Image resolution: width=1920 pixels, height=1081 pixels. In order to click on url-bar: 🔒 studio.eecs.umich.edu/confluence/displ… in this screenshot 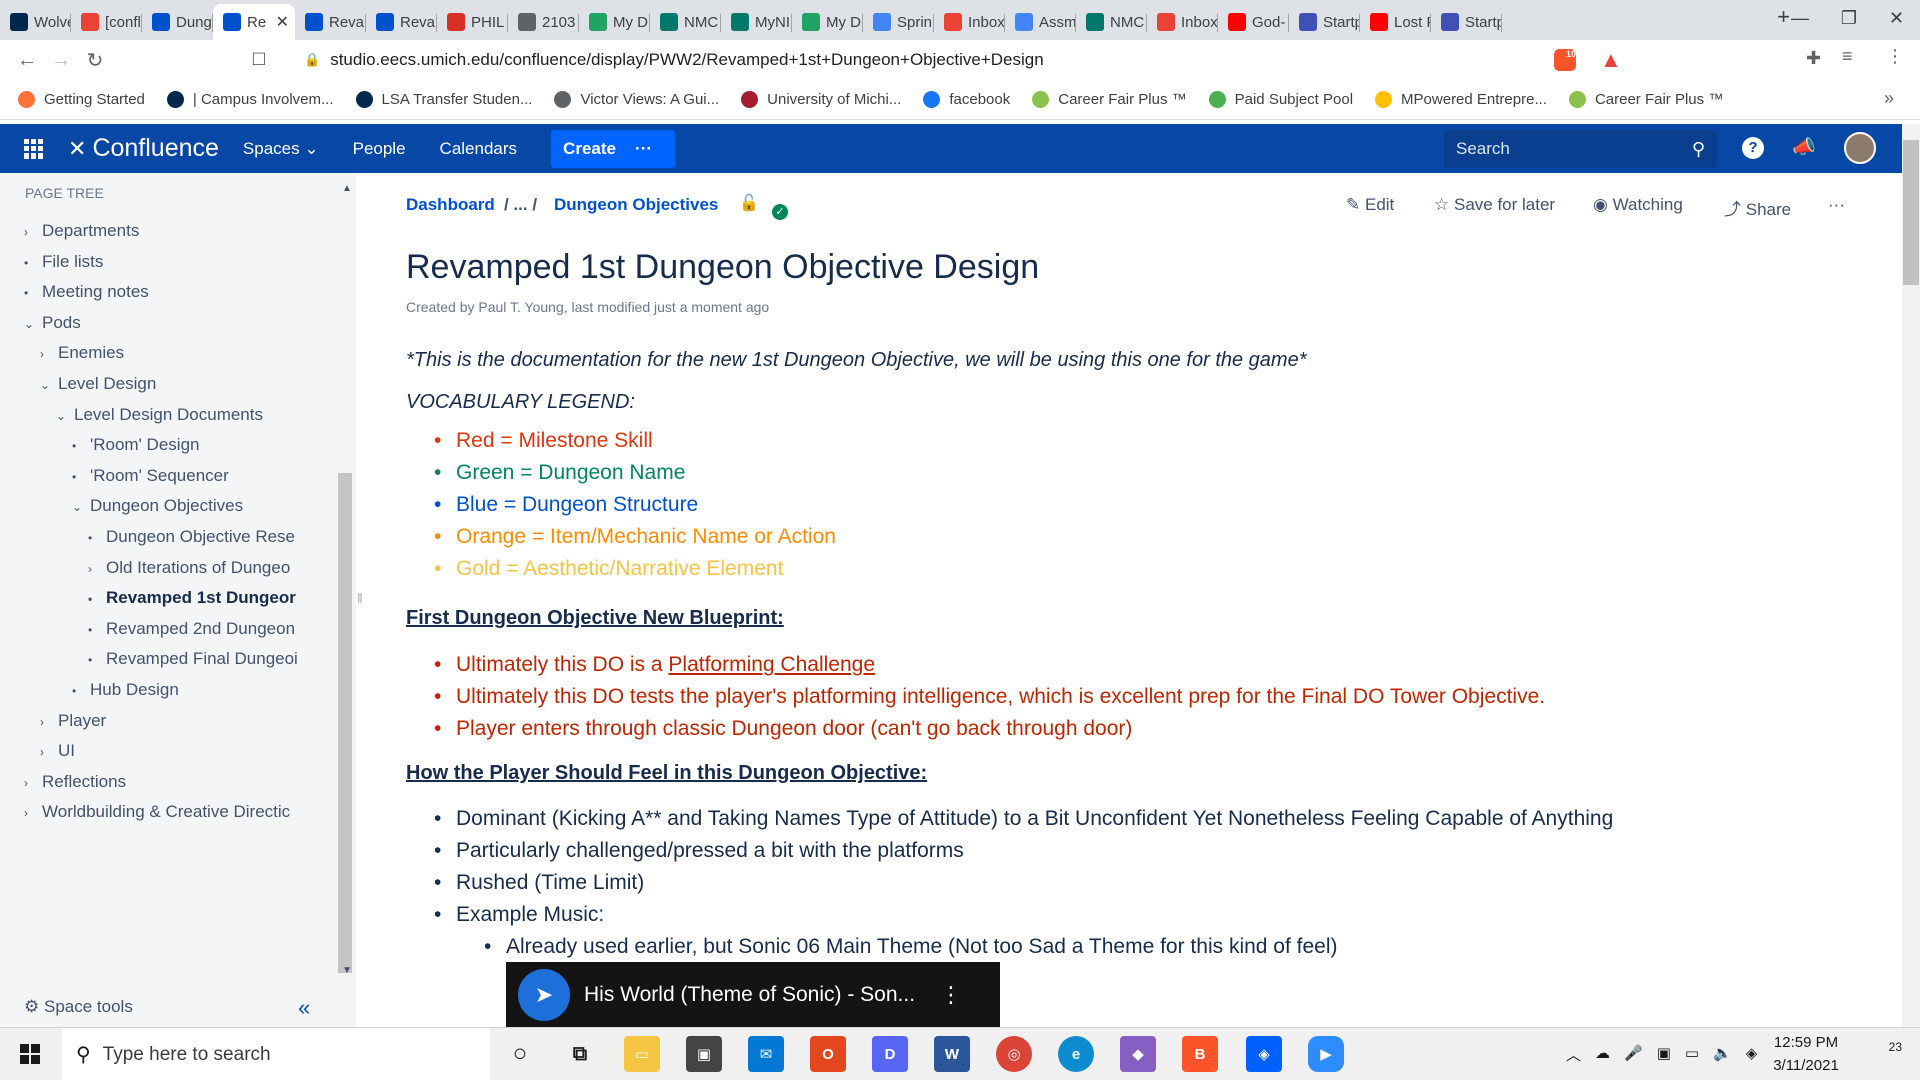, I will do `click(960, 60)`.